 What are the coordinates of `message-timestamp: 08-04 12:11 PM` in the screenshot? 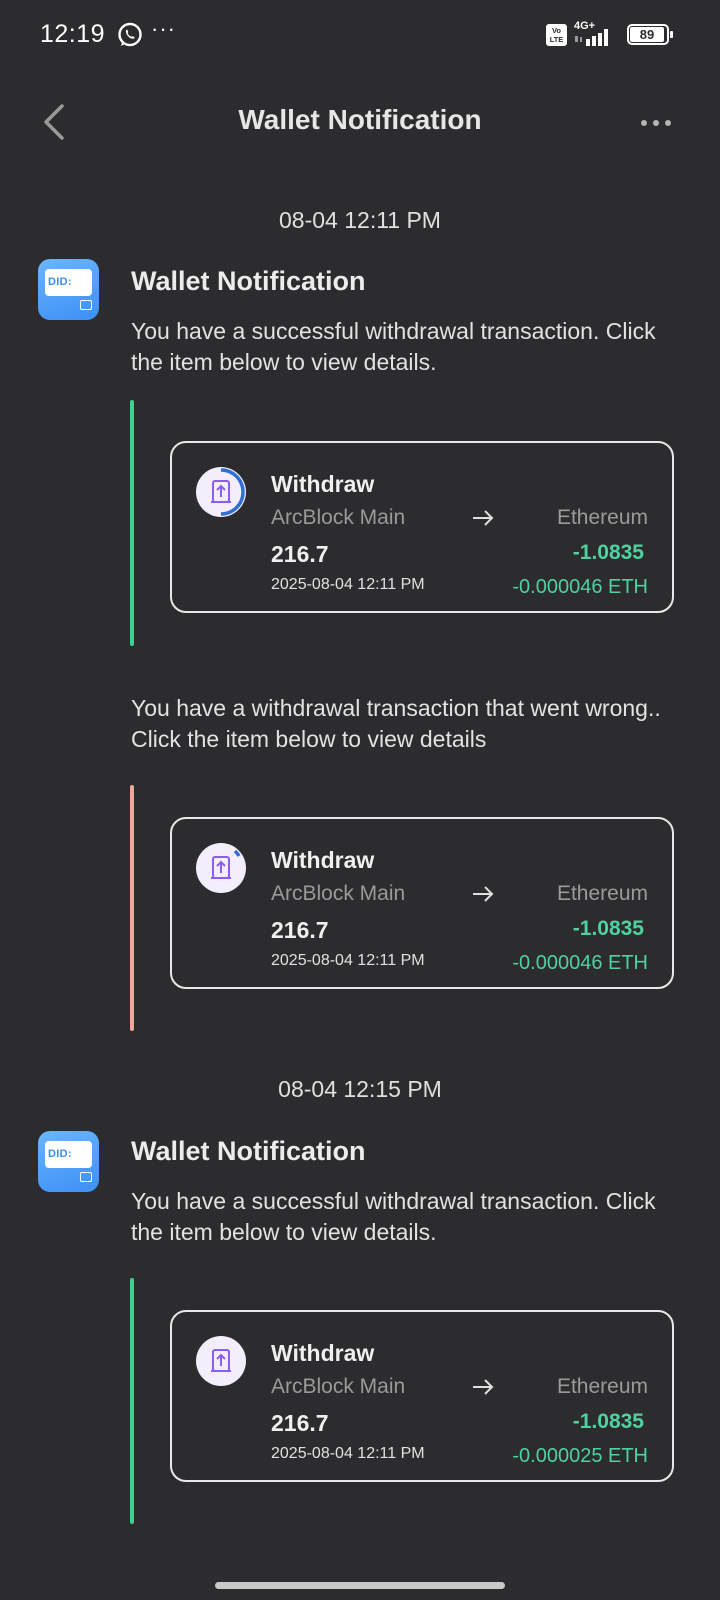 It's located at (360, 220).